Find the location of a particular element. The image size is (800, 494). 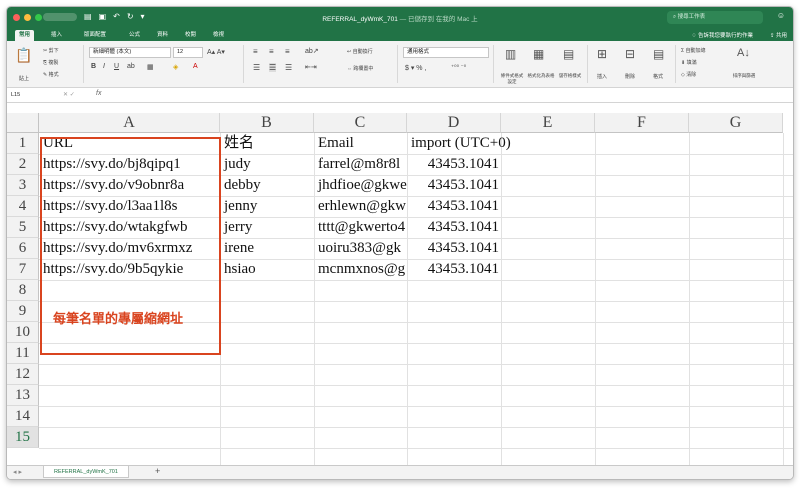

cell-b4: jenny is located at coordinates (267, 206).